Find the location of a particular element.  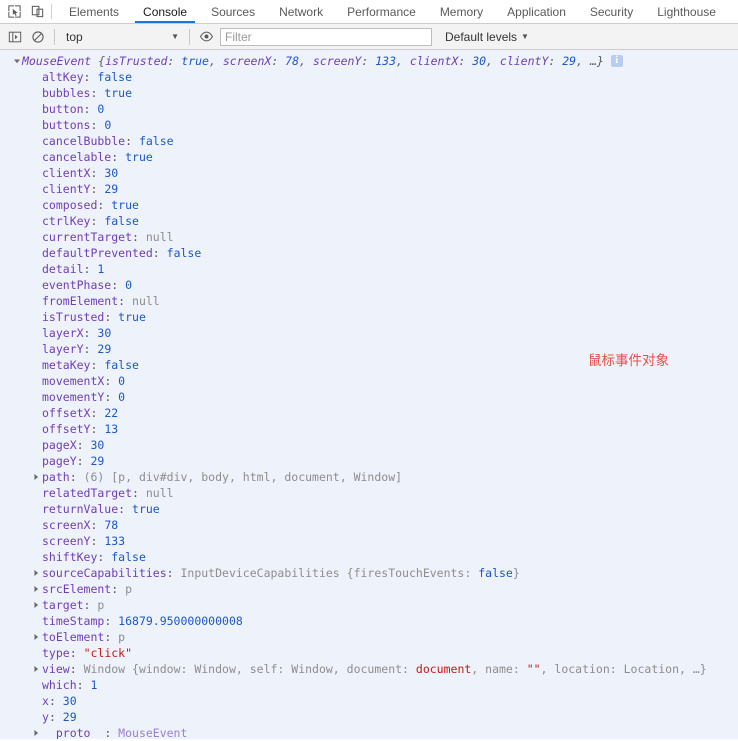

tab-network: Network is located at coordinates (301, 11).